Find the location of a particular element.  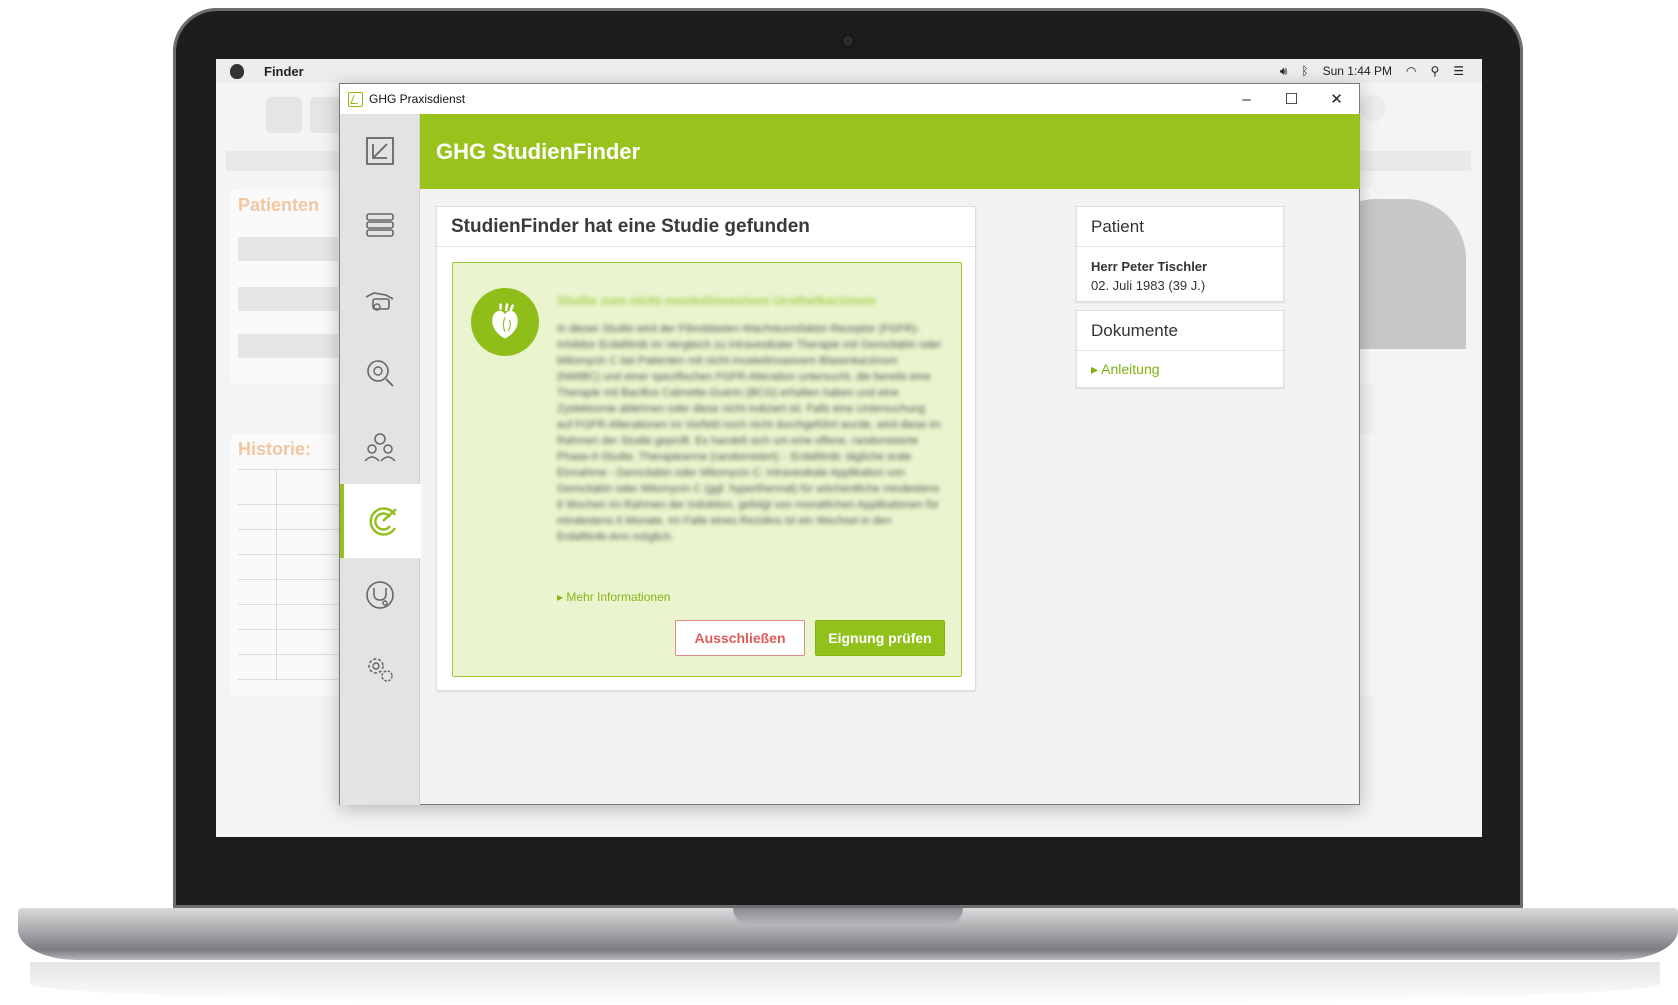

bg-history-heading: Historie: is located at coordinates (275, 449).